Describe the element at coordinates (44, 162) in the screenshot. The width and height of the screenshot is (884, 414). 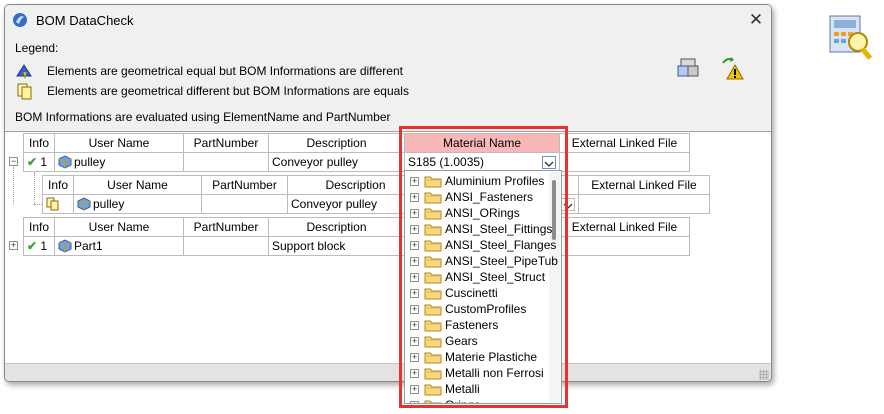
I see `info-count: 1` at that location.